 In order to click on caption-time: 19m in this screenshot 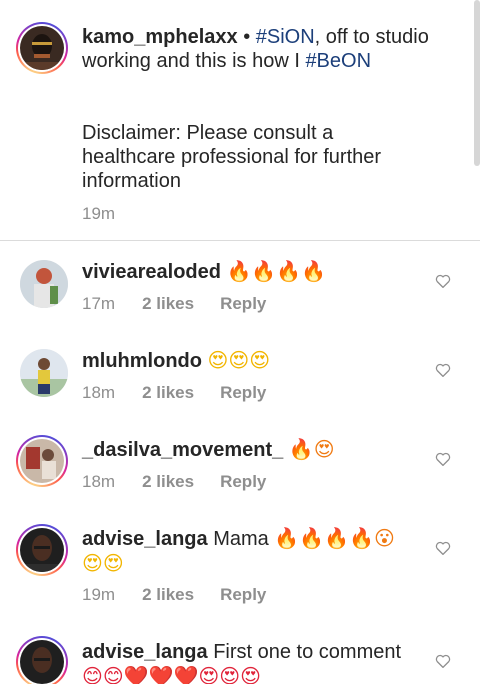, I will do `click(99, 213)`.